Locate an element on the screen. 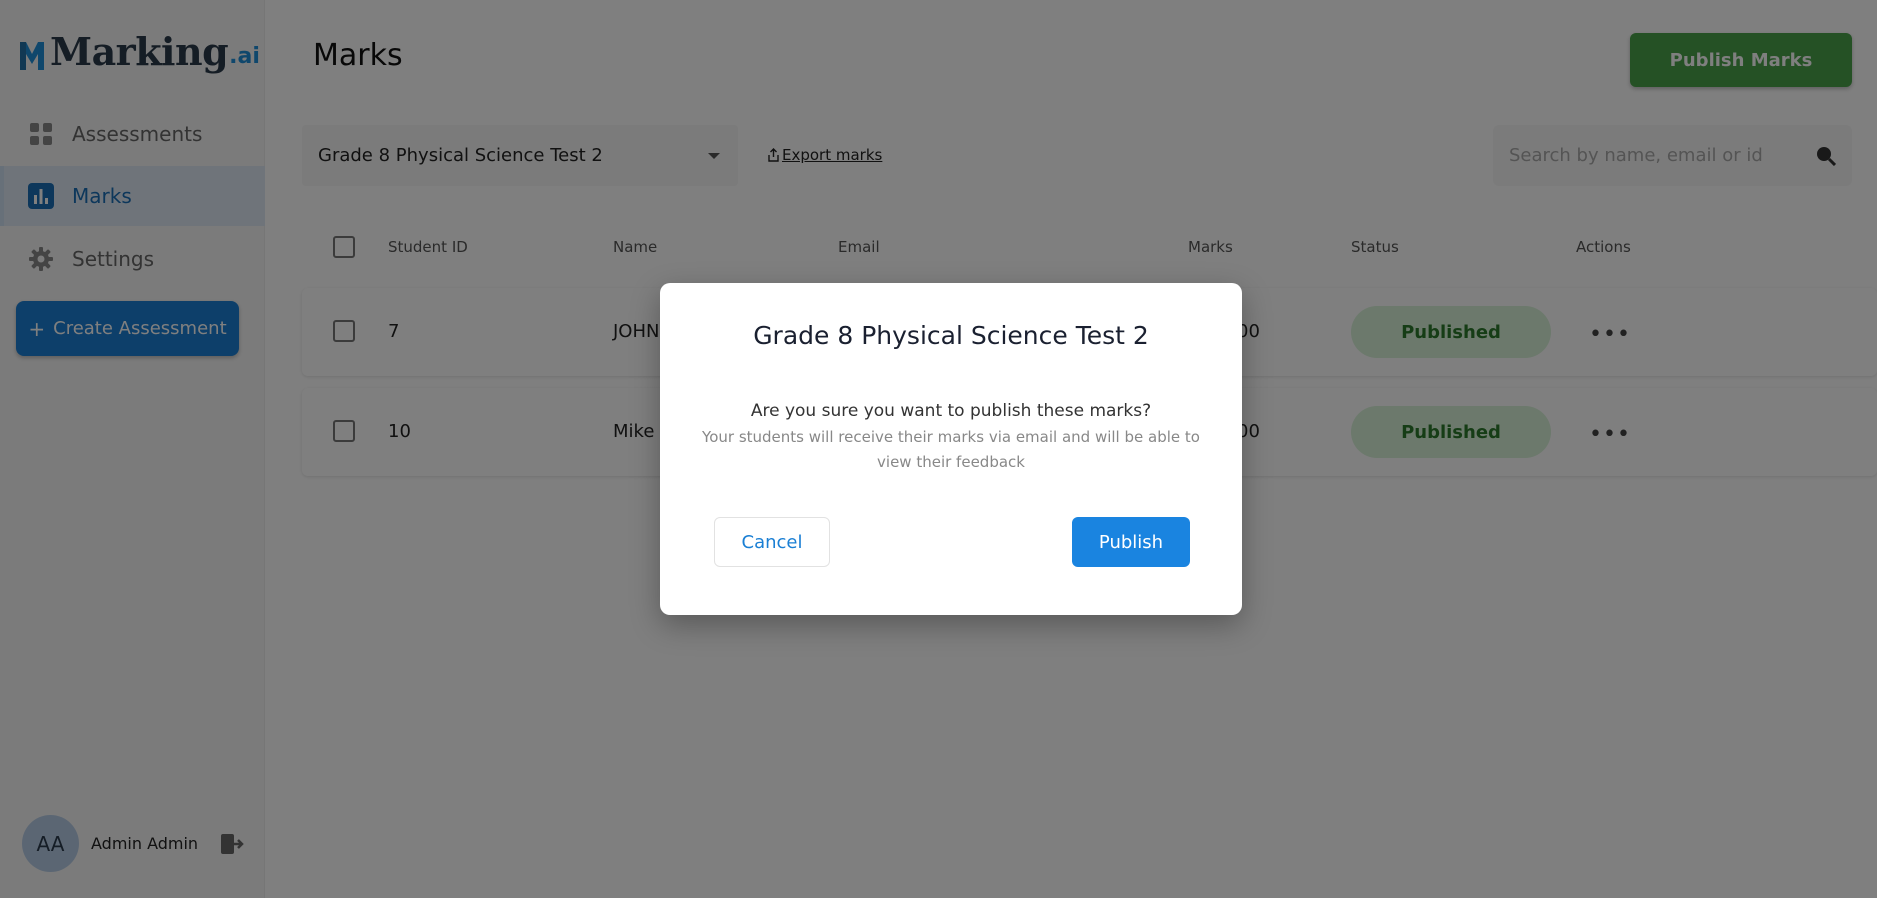  dialog-title: Grade 8 Physical Science Test 2 is located at coordinates (951, 335).